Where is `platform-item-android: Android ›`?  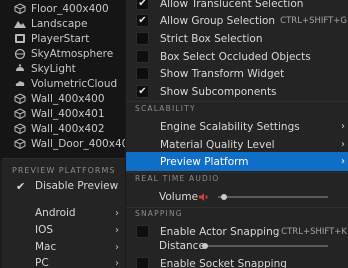
platform-item-android: Android › is located at coordinates (63, 213).